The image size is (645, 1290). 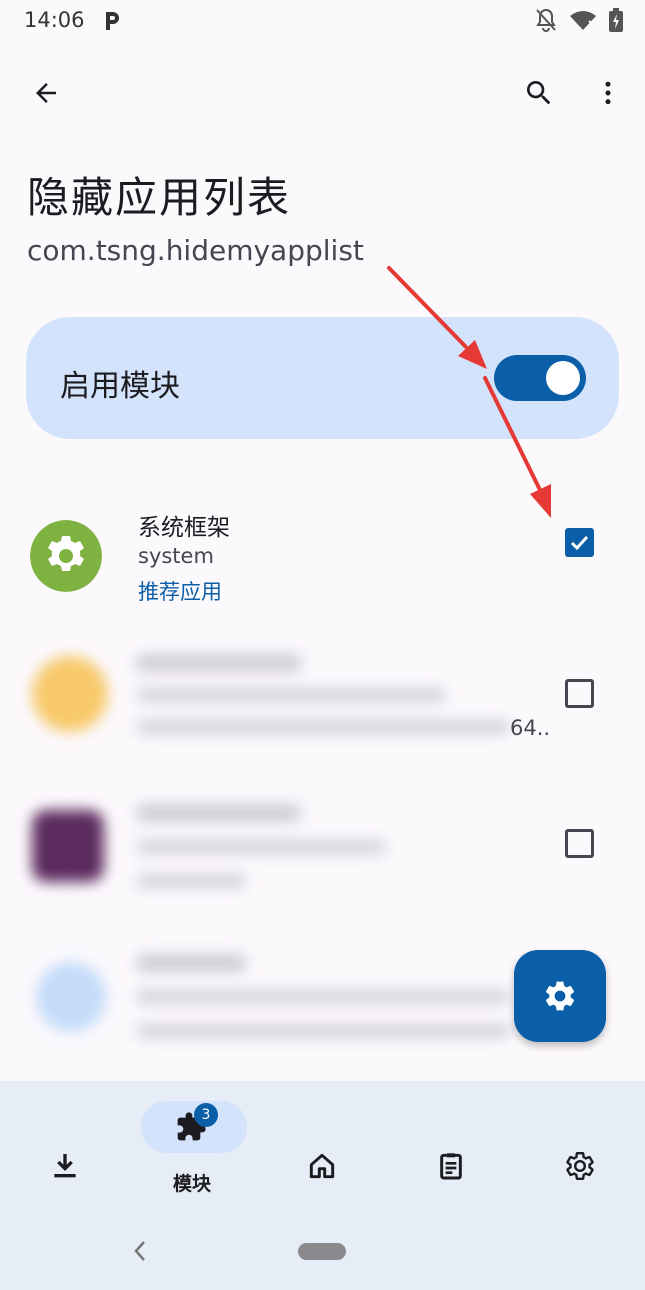 I want to click on arrow-back-icon, so click(x=46, y=93).